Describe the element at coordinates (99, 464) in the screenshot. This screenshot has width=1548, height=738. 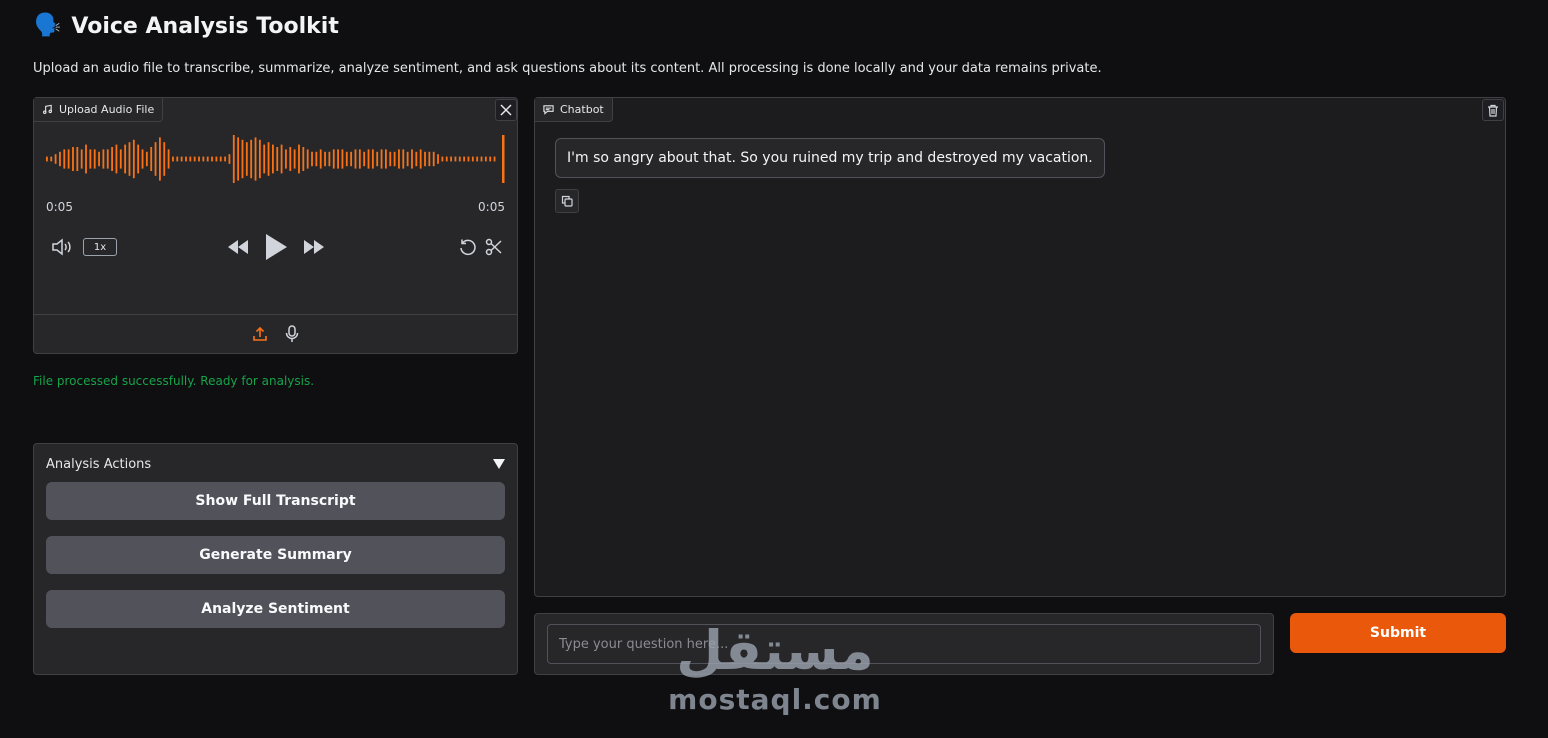
I see `accordion-title: Analysis Actions` at that location.